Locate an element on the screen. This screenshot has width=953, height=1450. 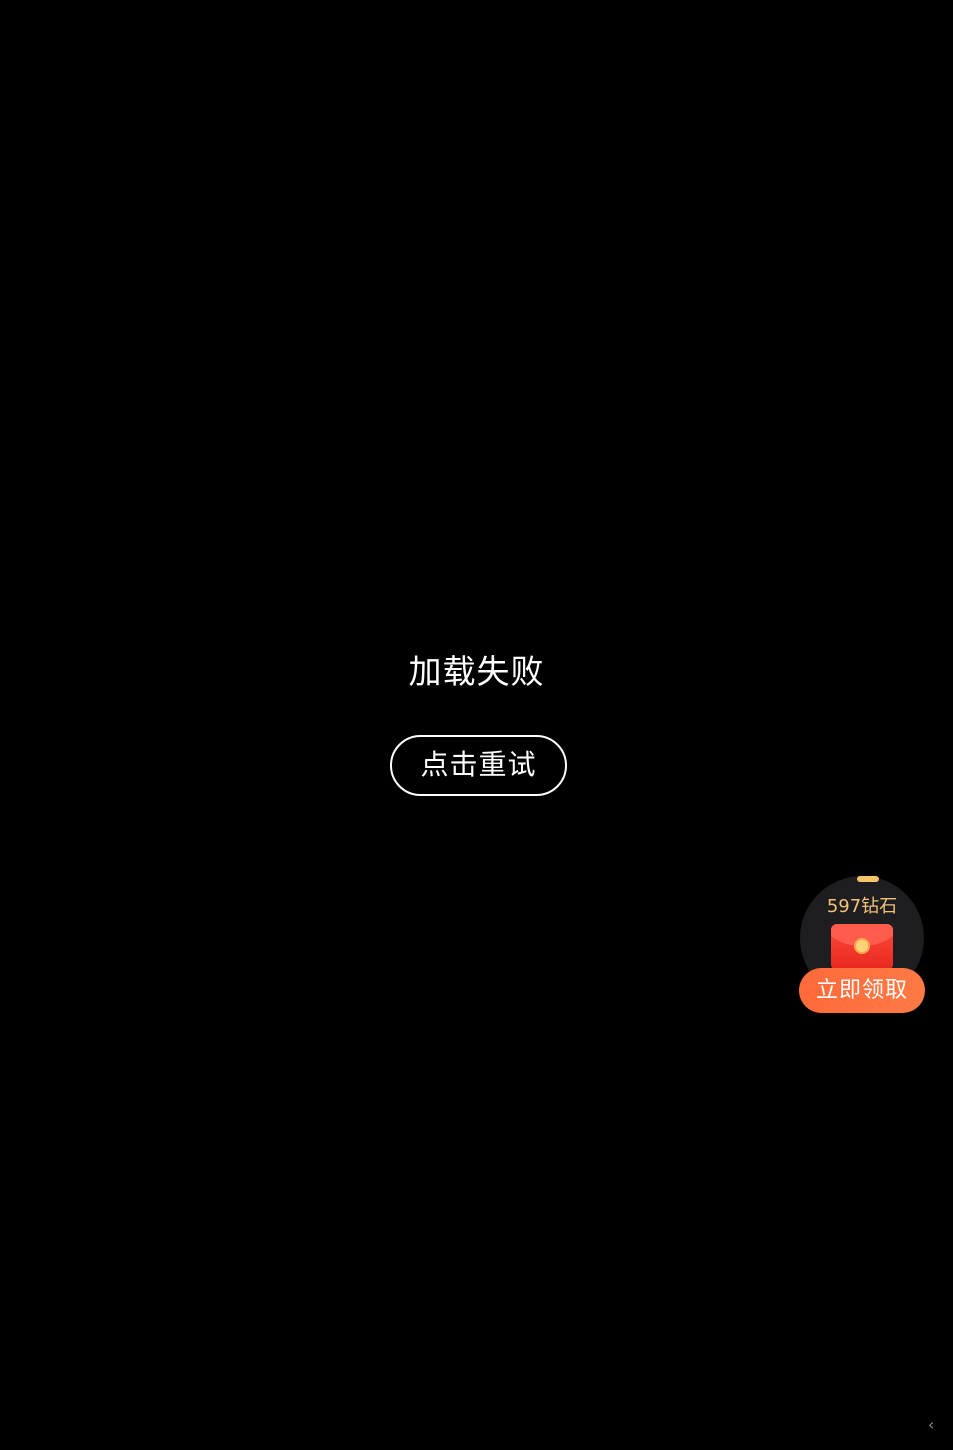
reward-widget: 597钻石 立即领取 is located at coordinates (862, 944).